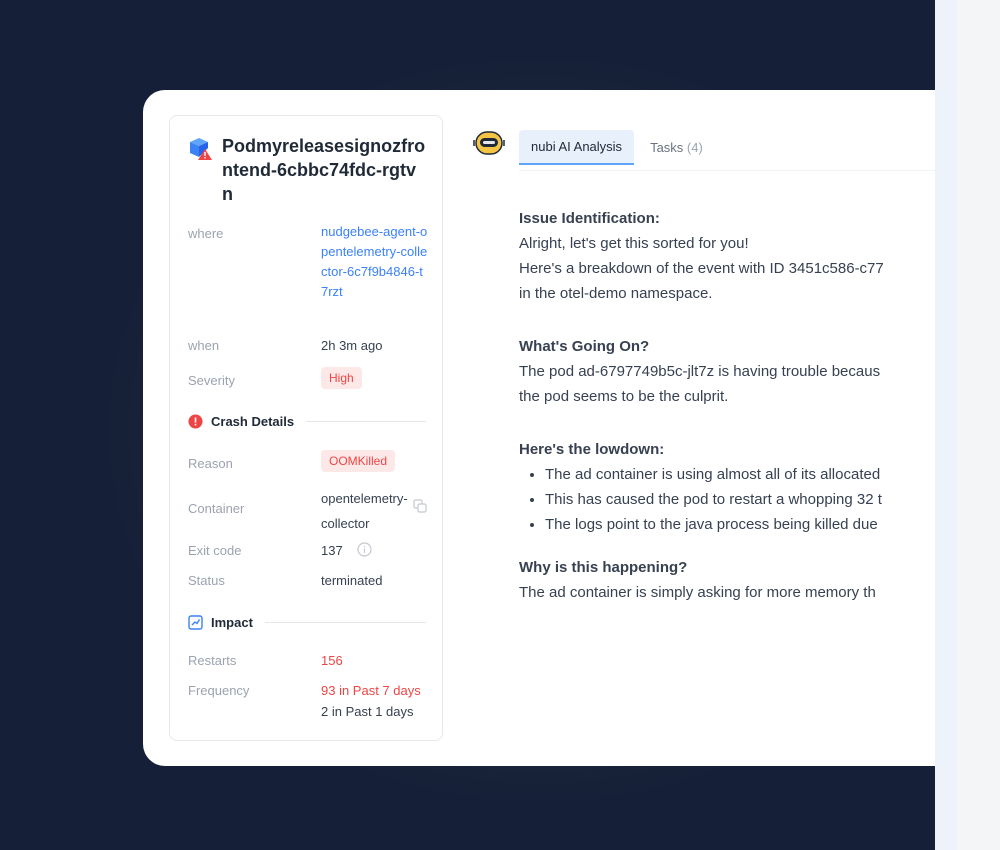 The height and width of the screenshot is (850, 1000). Describe the element at coordinates (215, 550) in the screenshot. I see `exit-code-label: Exit code` at that location.